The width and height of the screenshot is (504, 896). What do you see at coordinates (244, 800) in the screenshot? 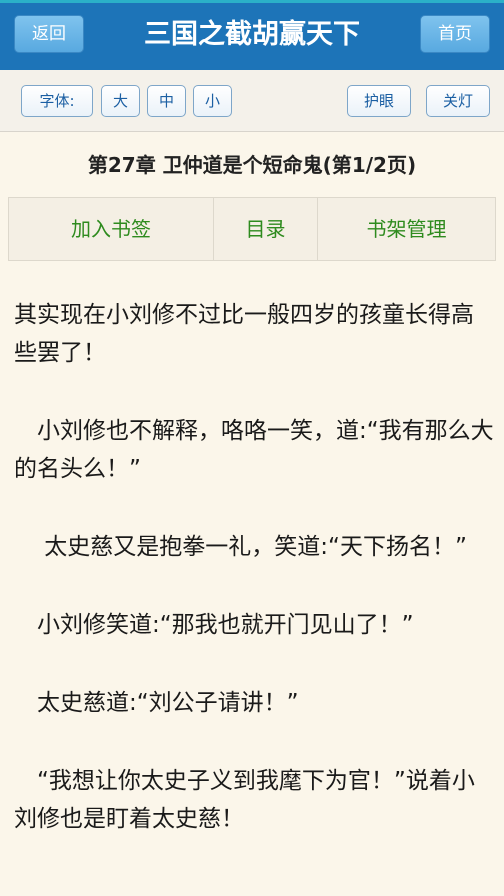
I see `content-paragraph: “我想让你太史子义到我麾下为官！”说着小刘修也是盯着太史慈！` at bounding box center [244, 800].